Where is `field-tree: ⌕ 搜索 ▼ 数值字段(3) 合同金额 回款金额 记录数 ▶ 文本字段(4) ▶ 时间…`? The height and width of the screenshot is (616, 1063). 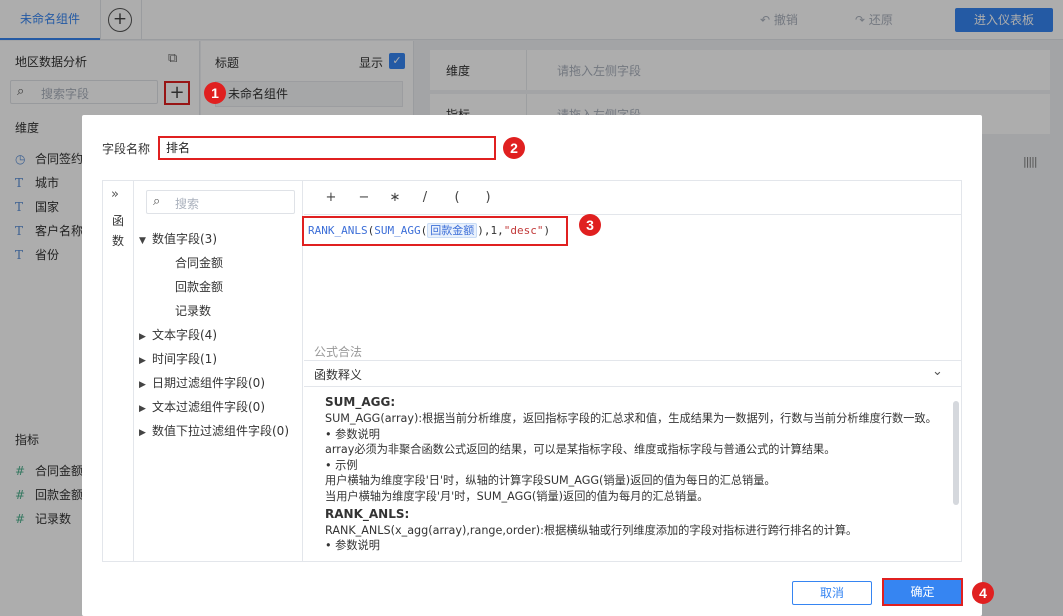
field-tree: ⌕ 搜索 ▼ 数值字段(3) 合同金额 回款金额 记录数 ▶ 文本字段(4) ▶ 时间… is located at coordinates (219, 371).